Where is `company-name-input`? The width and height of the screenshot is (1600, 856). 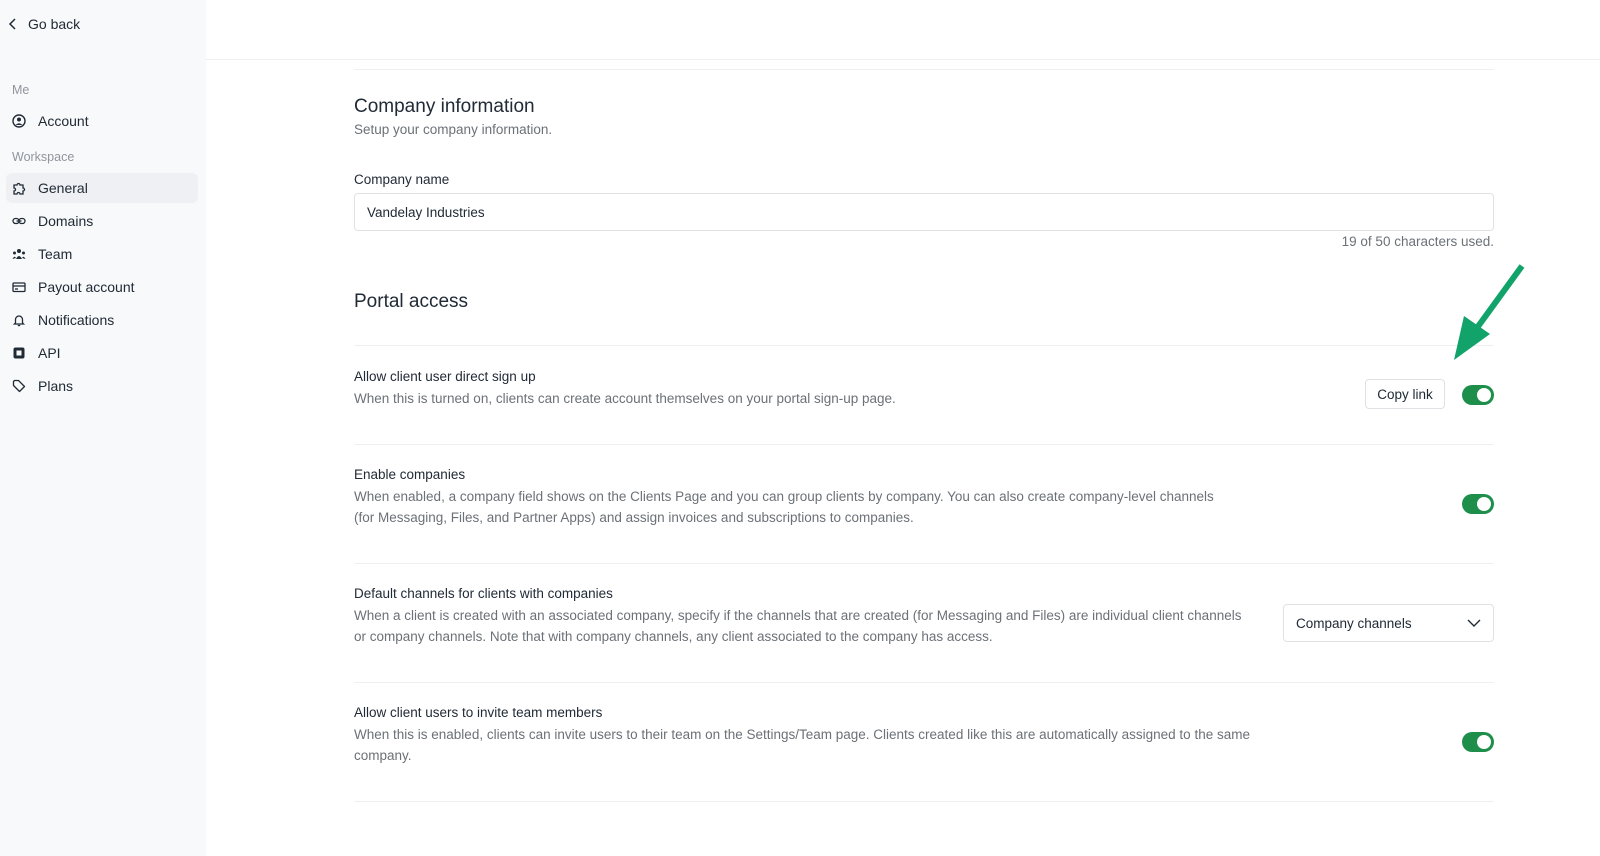 company-name-input is located at coordinates (924, 212).